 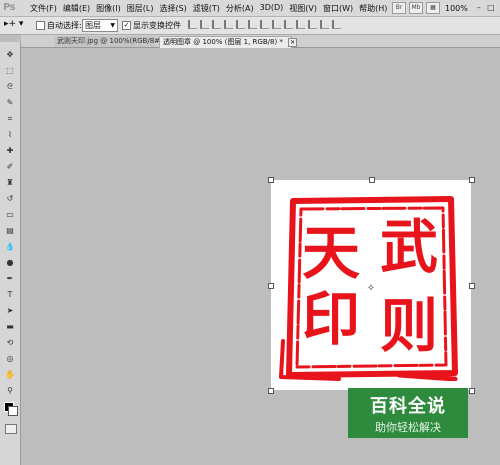 I want to click on menu-select: 选择(S), so click(x=172, y=8).